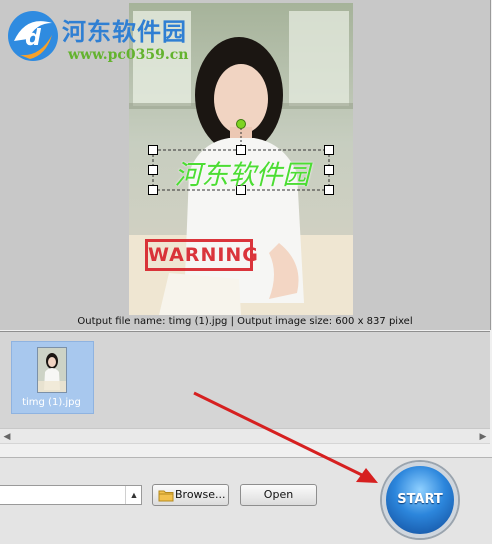 The width and height of the screenshot is (492, 544). I want to click on site-url: www.pc0359.cn, so click(128, 55).